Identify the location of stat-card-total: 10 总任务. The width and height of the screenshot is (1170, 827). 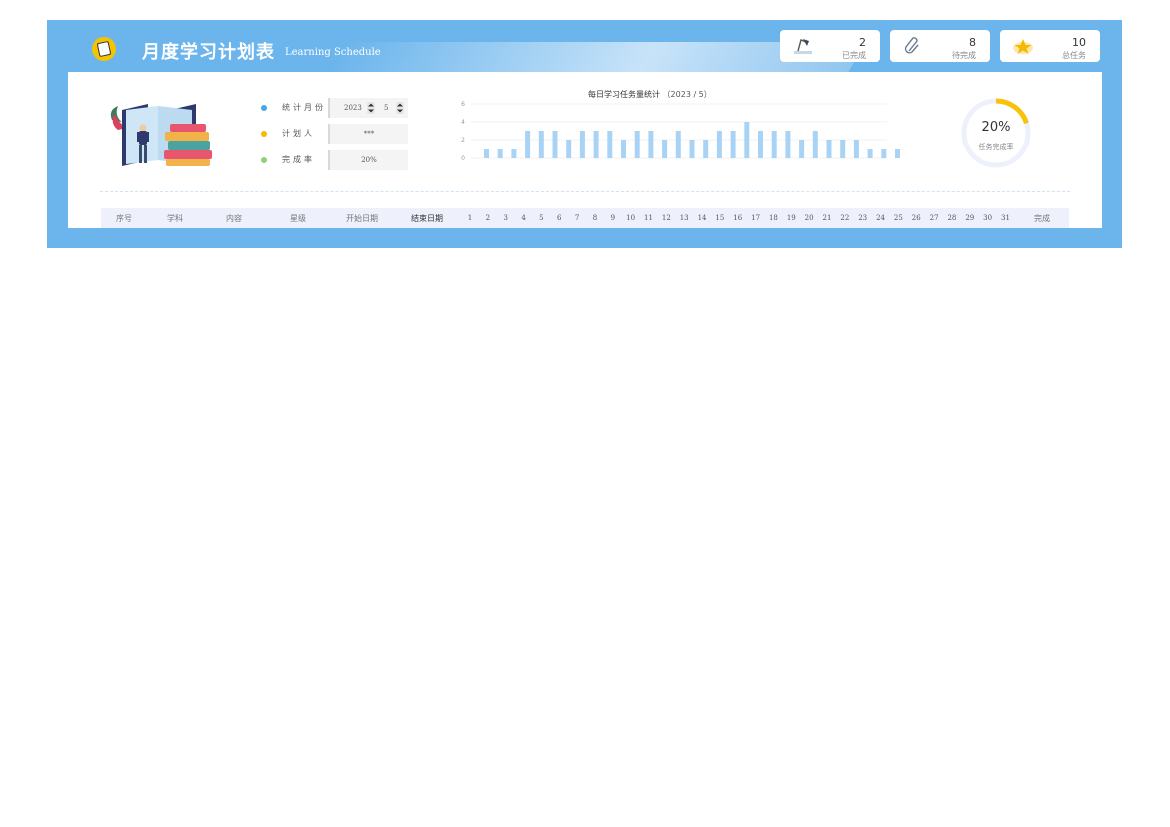
(1050, 46).